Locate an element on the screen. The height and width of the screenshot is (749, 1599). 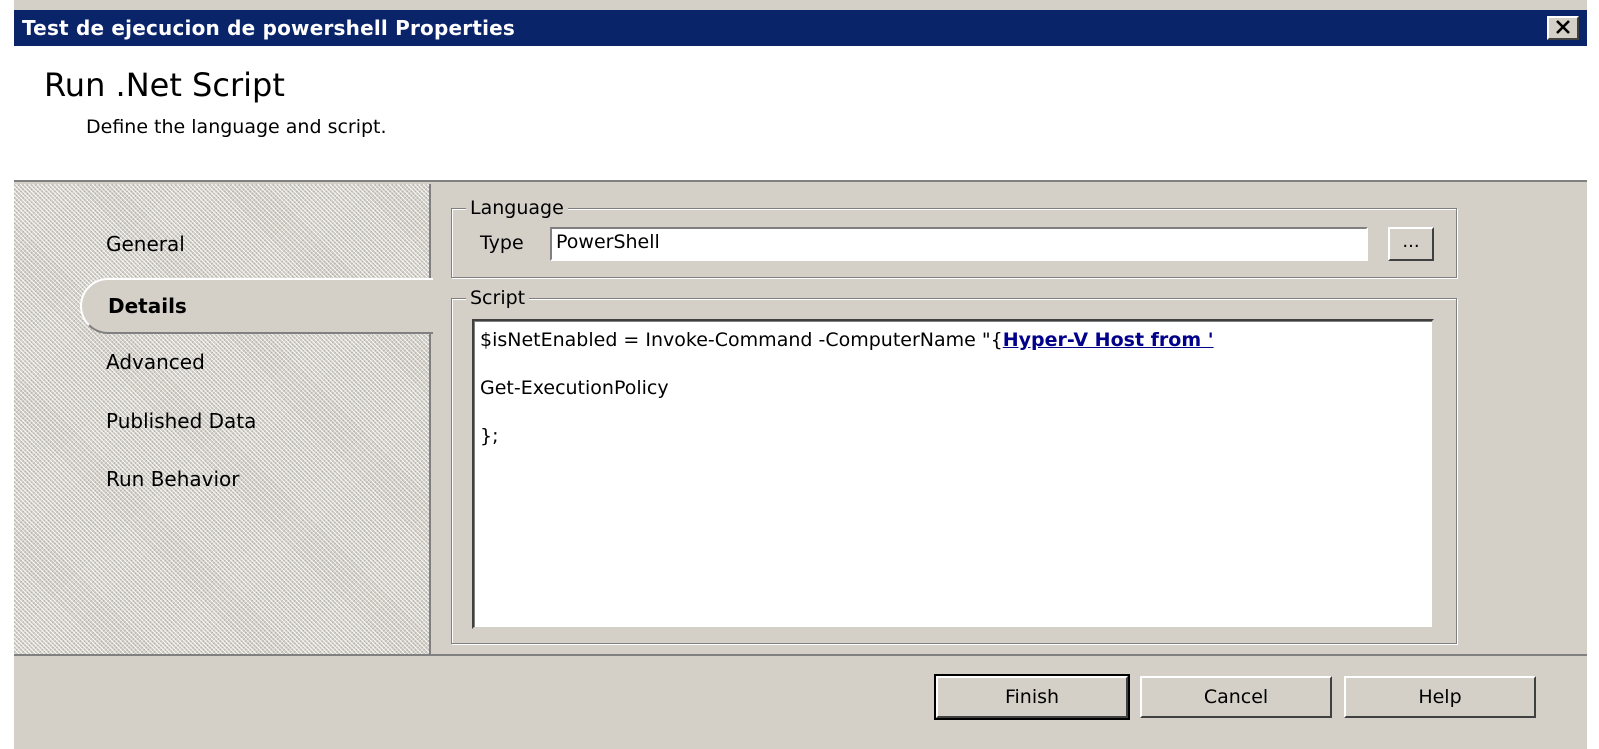
close-icon is located at coordinates (1563, 28).